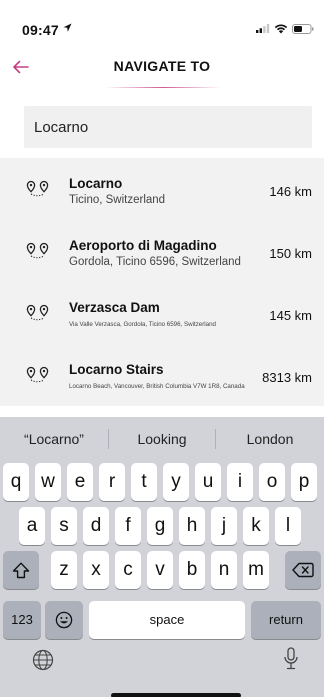 The width and height of the screenshot is (324, 697). Describe the element at coordinates (96, 183) in the screenshot. I see `result-name: Locarno` at that location.